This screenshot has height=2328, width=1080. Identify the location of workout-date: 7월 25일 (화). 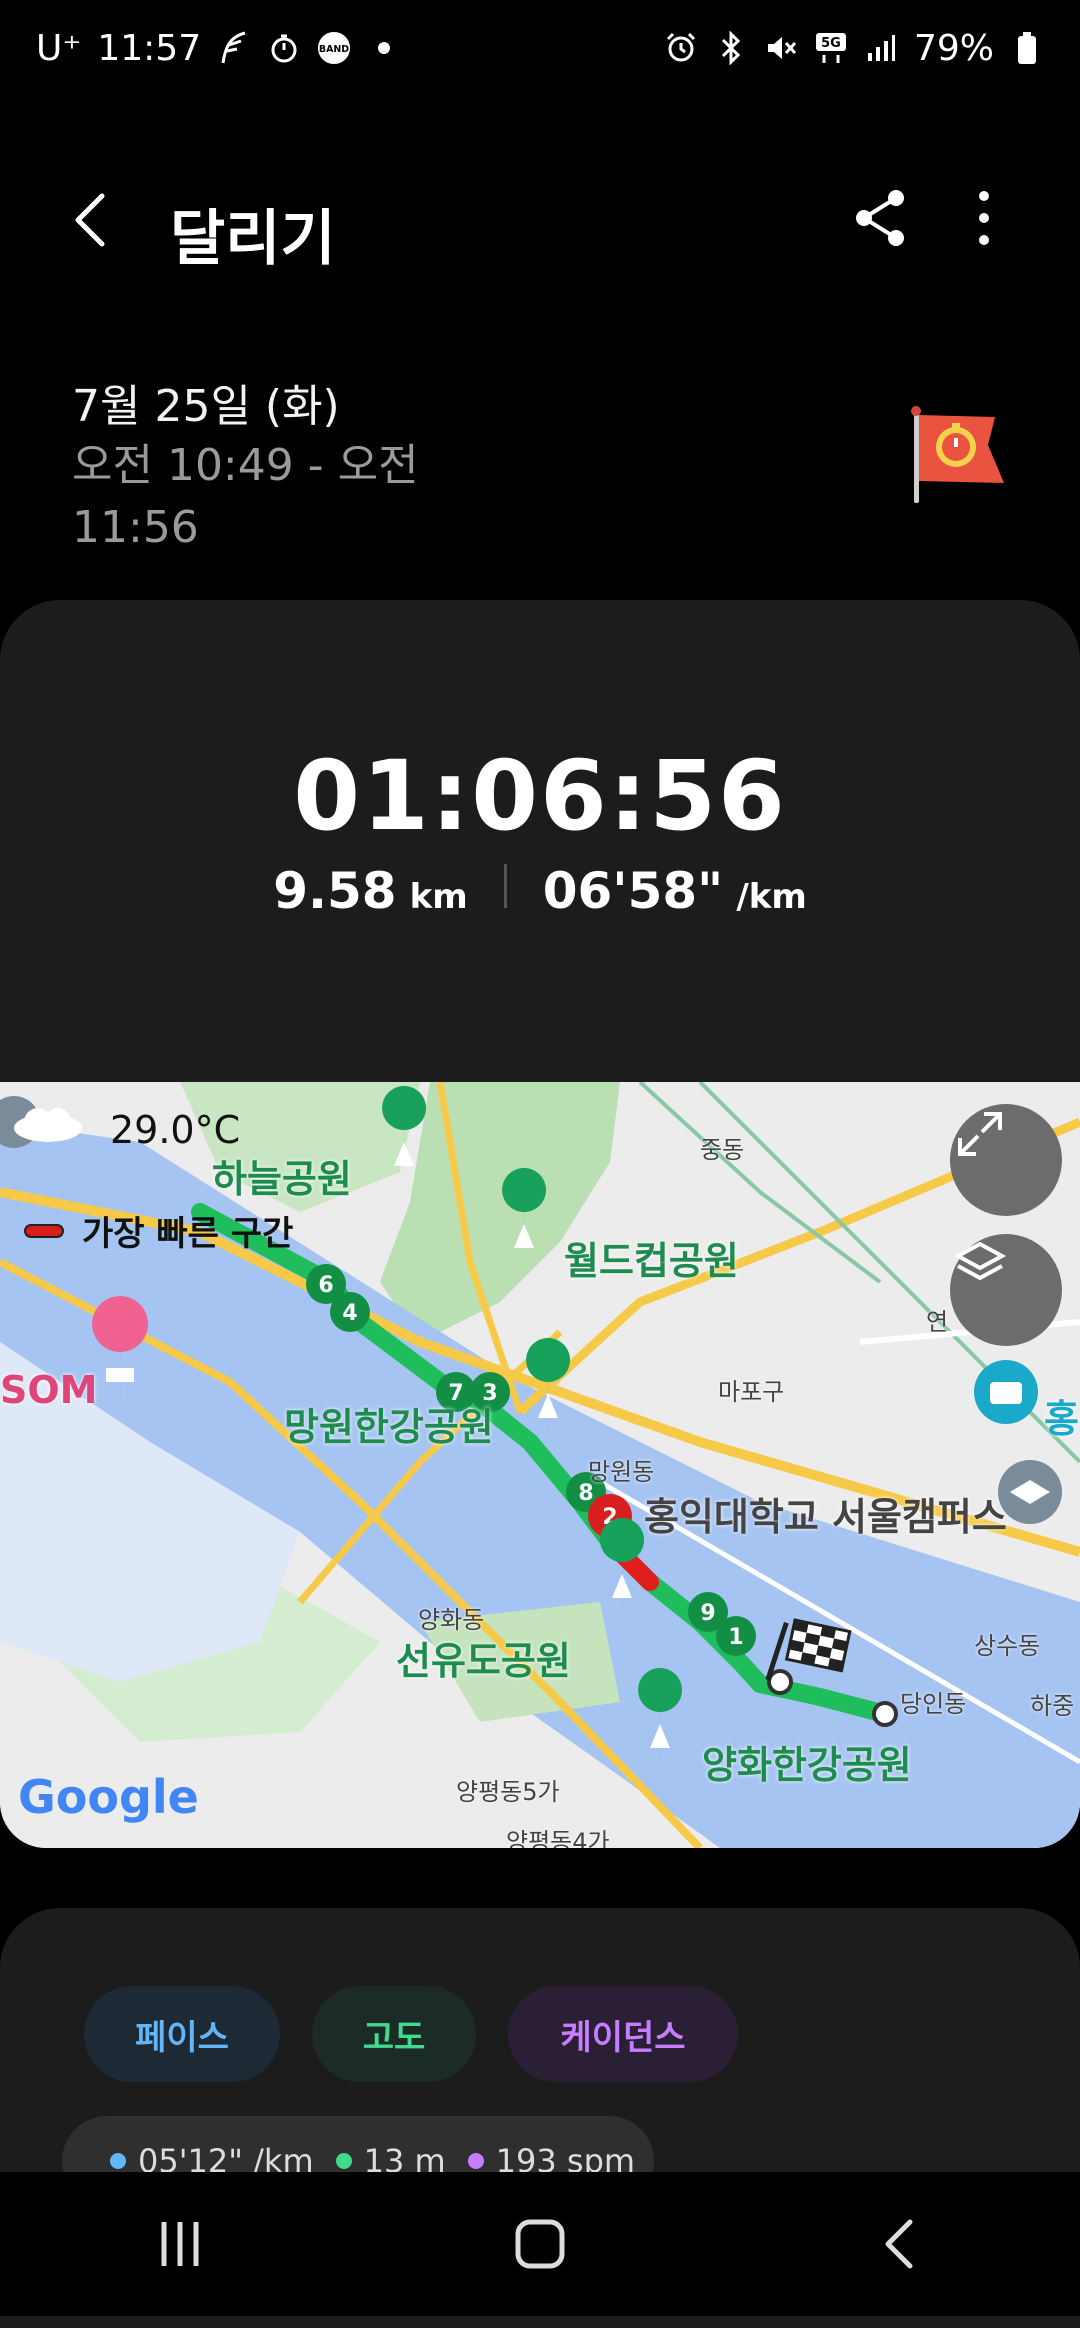
(206, 406).